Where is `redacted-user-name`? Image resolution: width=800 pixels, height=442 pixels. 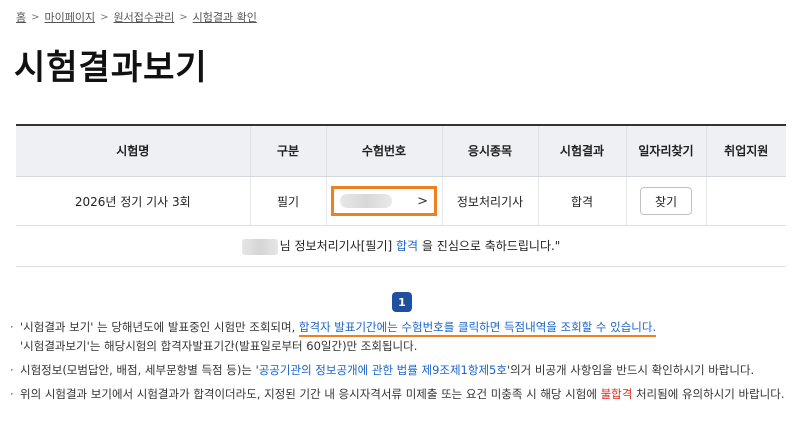
redacted-user-name is located at coordinates (259, 246).